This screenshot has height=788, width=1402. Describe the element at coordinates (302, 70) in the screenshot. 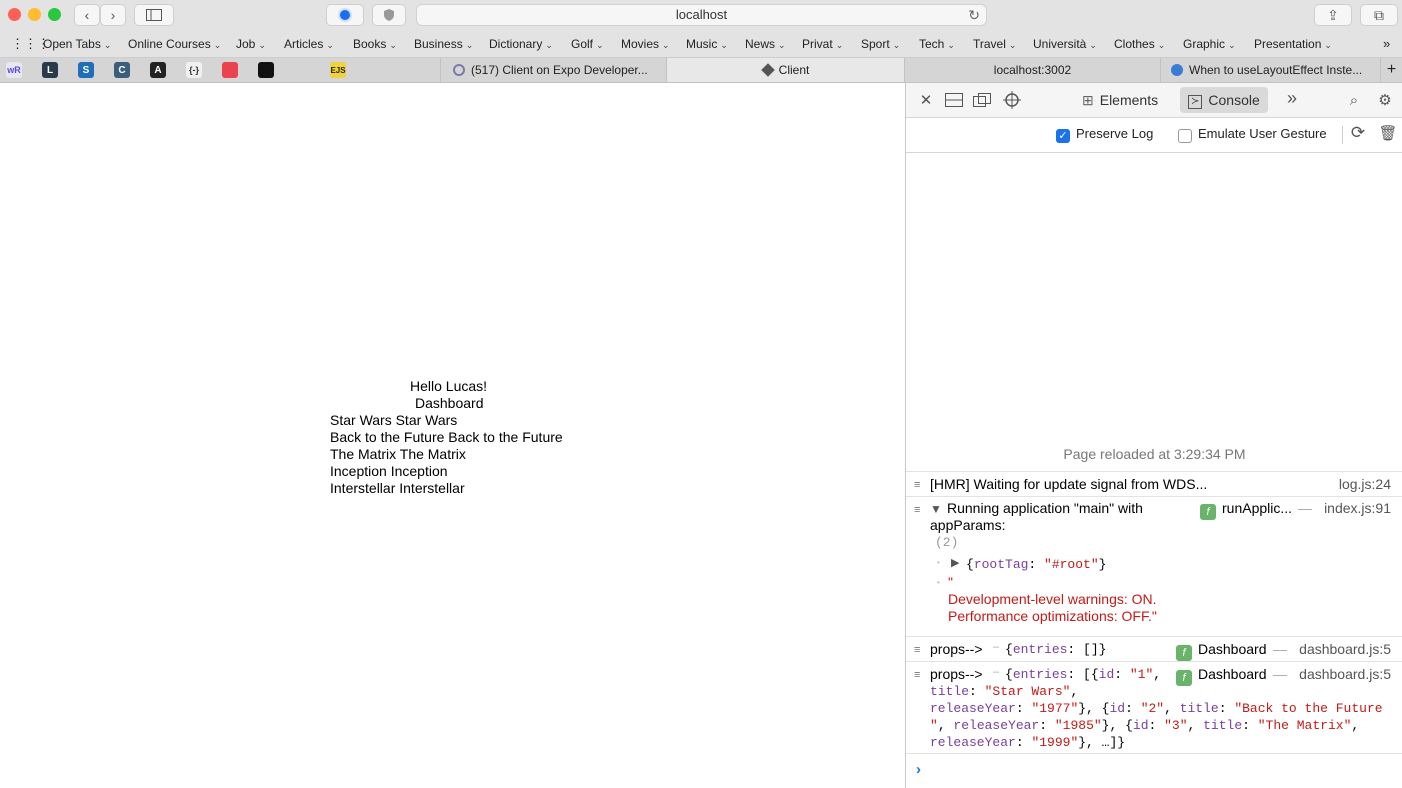

I see `pinned-tab-github-icon` at that location.